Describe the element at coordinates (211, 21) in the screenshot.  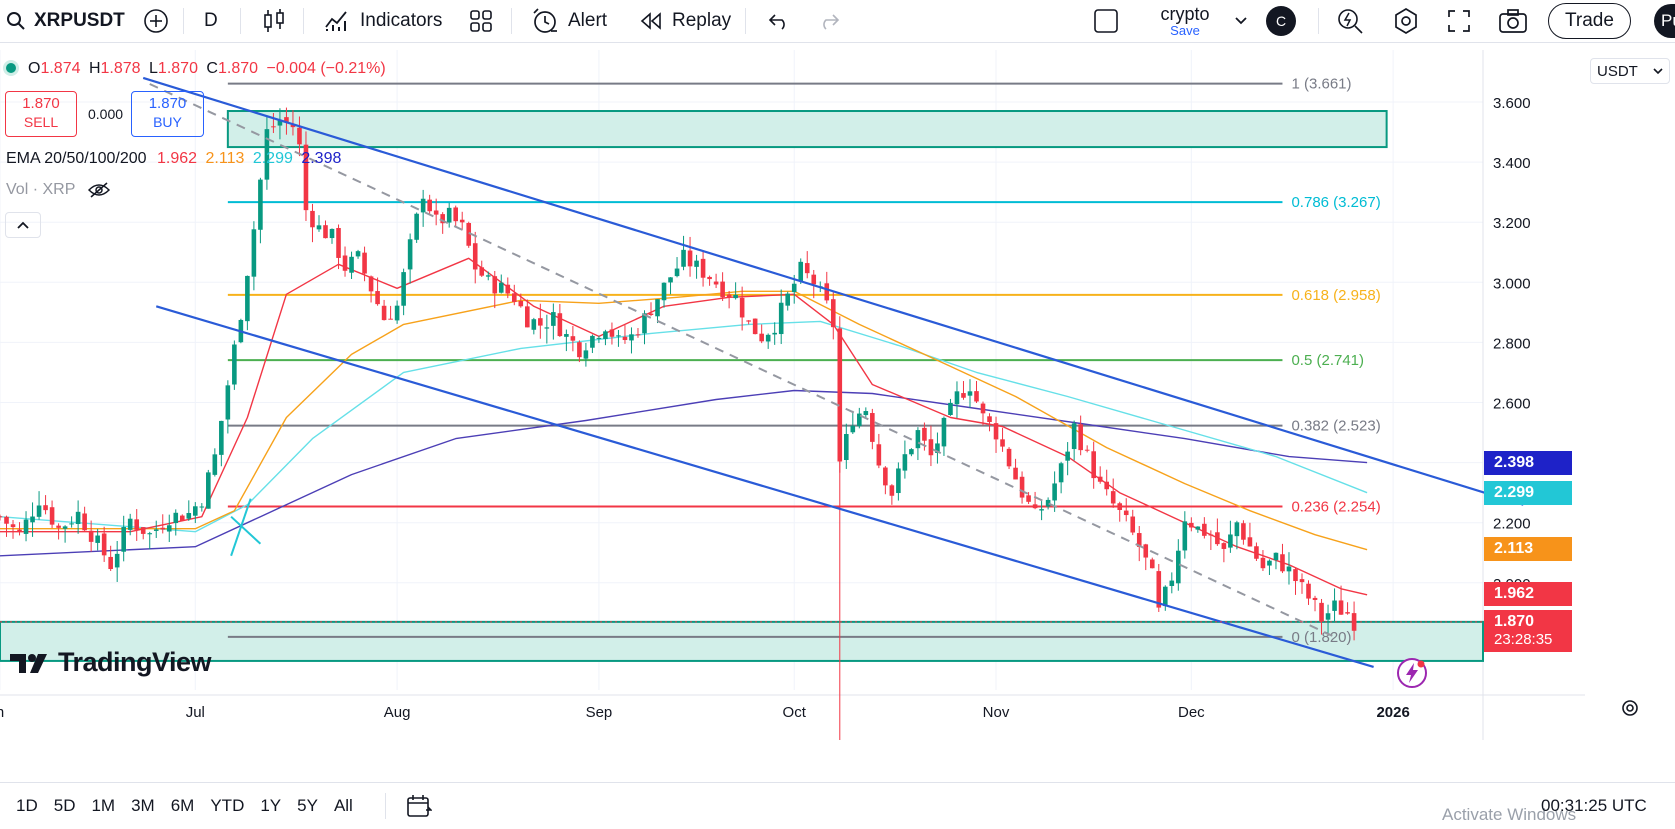
I see `interval-button: D` at that location.